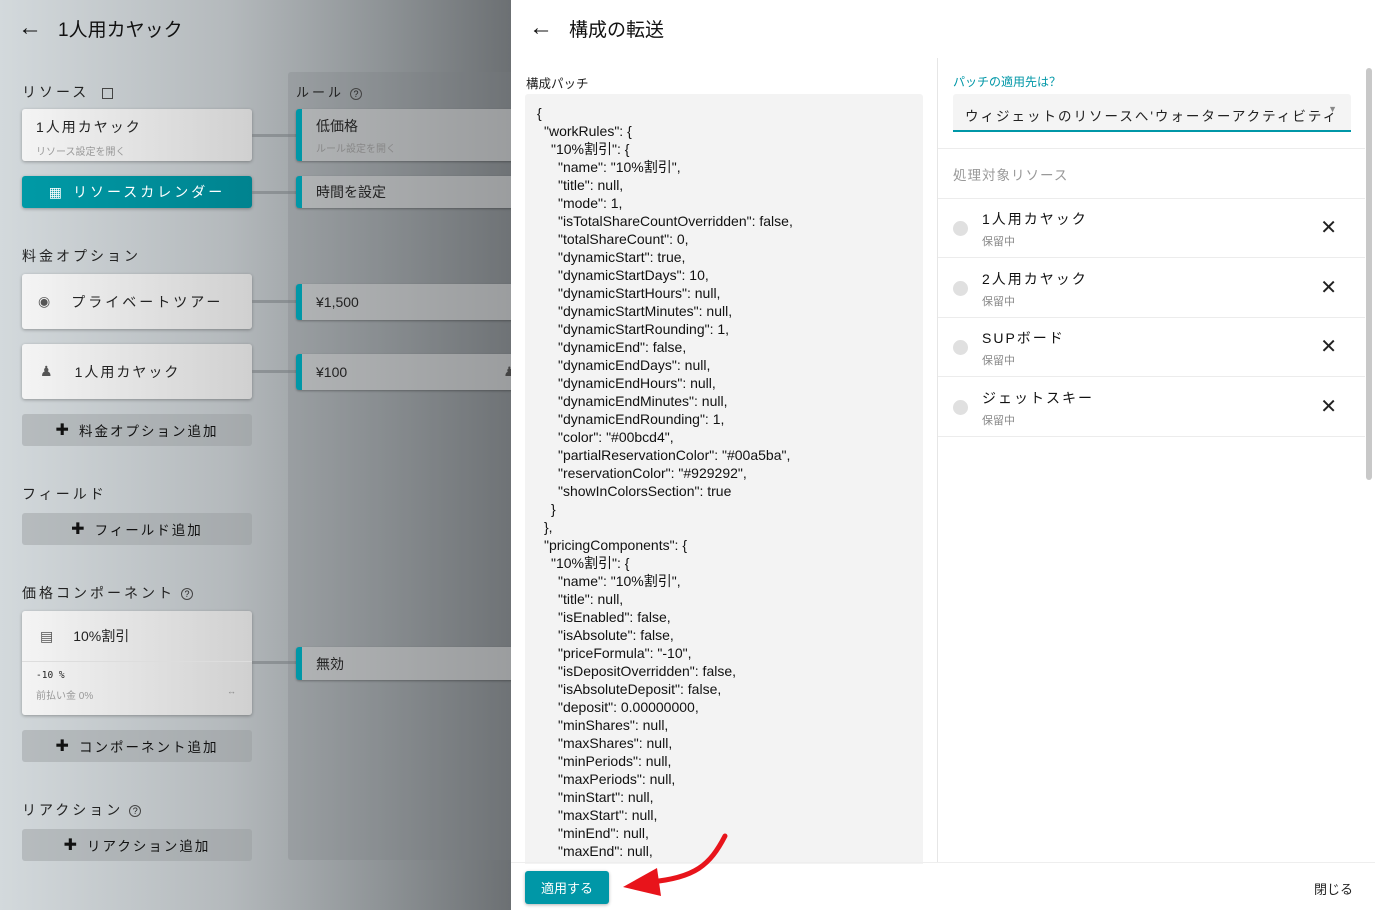 Image resolution: width=1375 pixels, height=910 pixels. Describe the element at coordinates (1151, 288) in the screenshot. I see `target-resource-item: 2人用カヤック 保留中 ✕` at that location.